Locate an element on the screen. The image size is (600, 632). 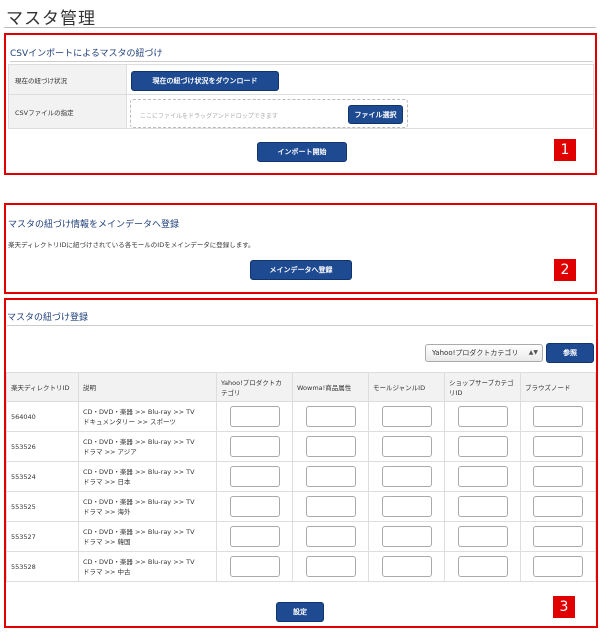
col-header: Wowma!商品属性 is located at coordinates (330, 387).